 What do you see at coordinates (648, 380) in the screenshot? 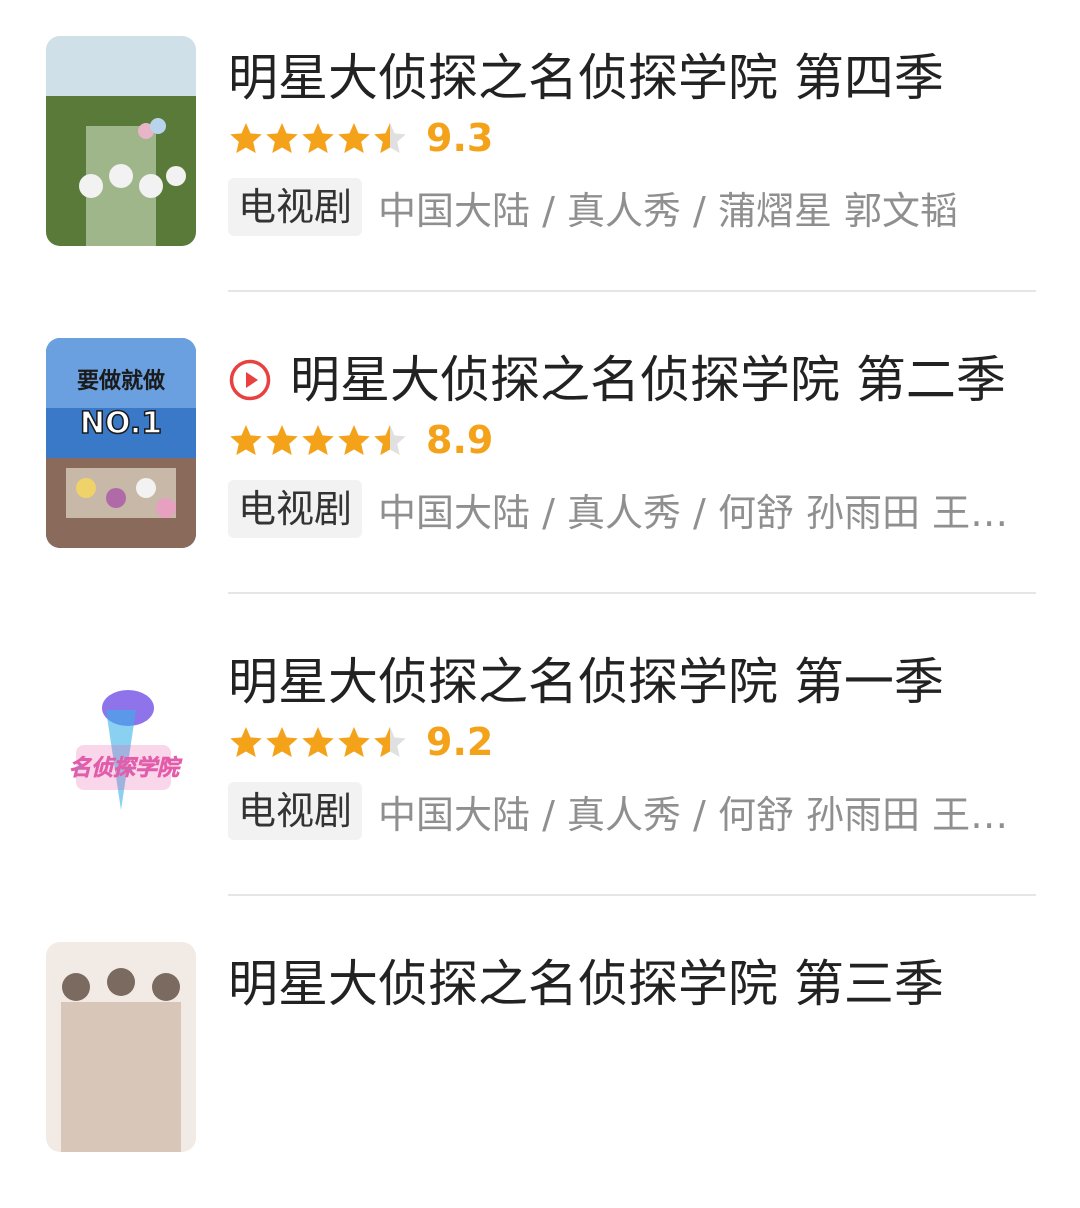
I see `result-title-text: 明星大侦探之名侦探学院 第二季` at bounding box center [648, 380].